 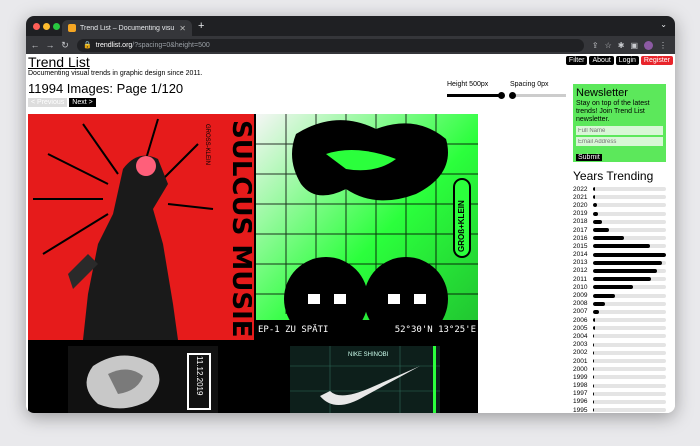 What do you see at coordinates (580, 345) in the screenshot?
I see `year-label: 2003` at bounding box center [580, 345].